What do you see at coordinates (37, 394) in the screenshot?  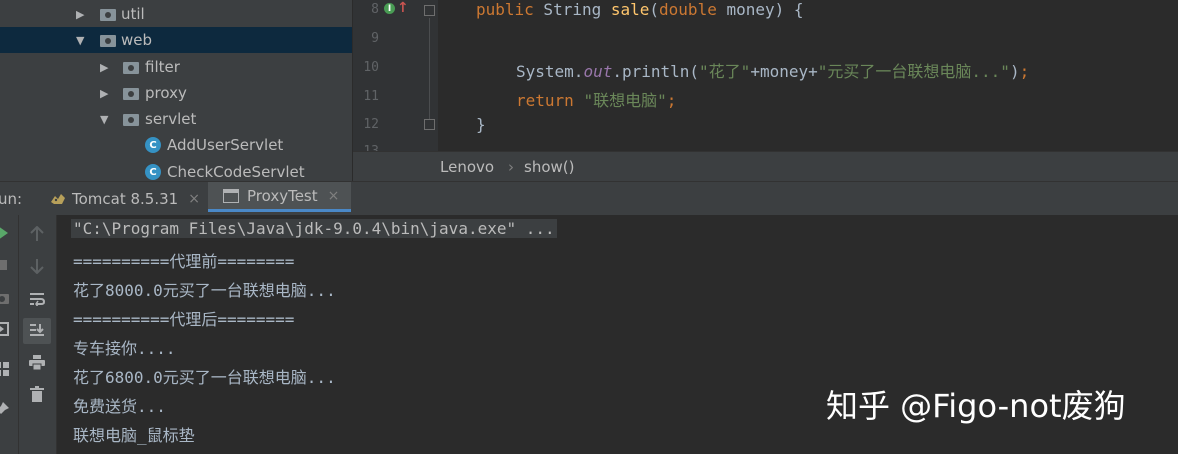 I see `trash-icon` at bounding box center [37, 394].